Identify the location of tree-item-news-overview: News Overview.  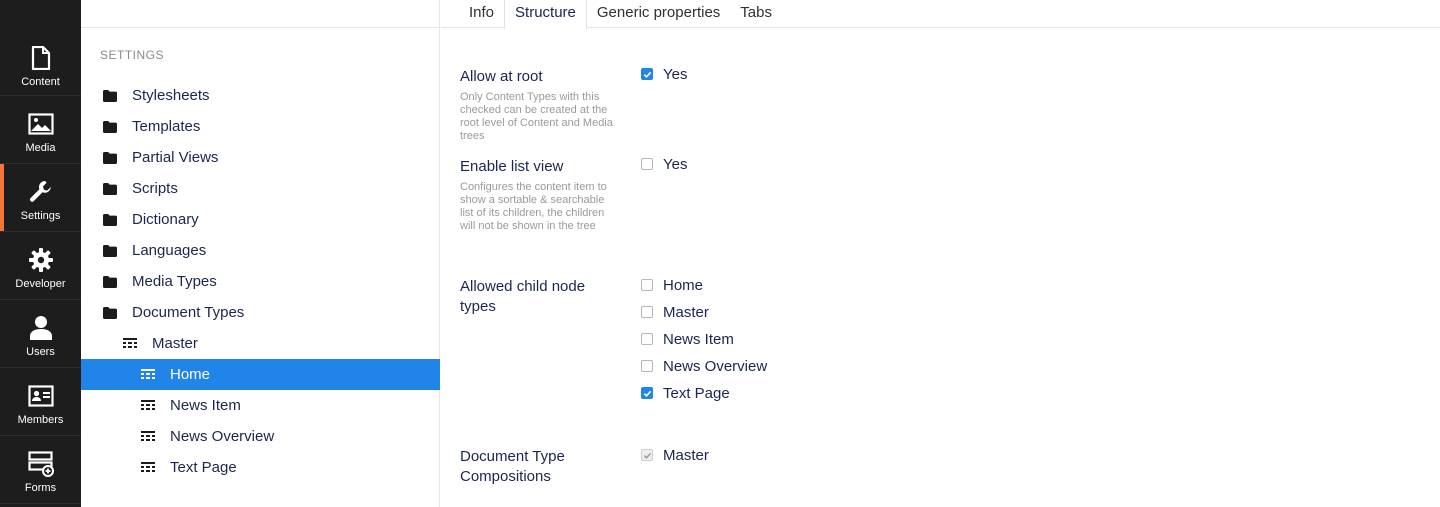
(260, 436).